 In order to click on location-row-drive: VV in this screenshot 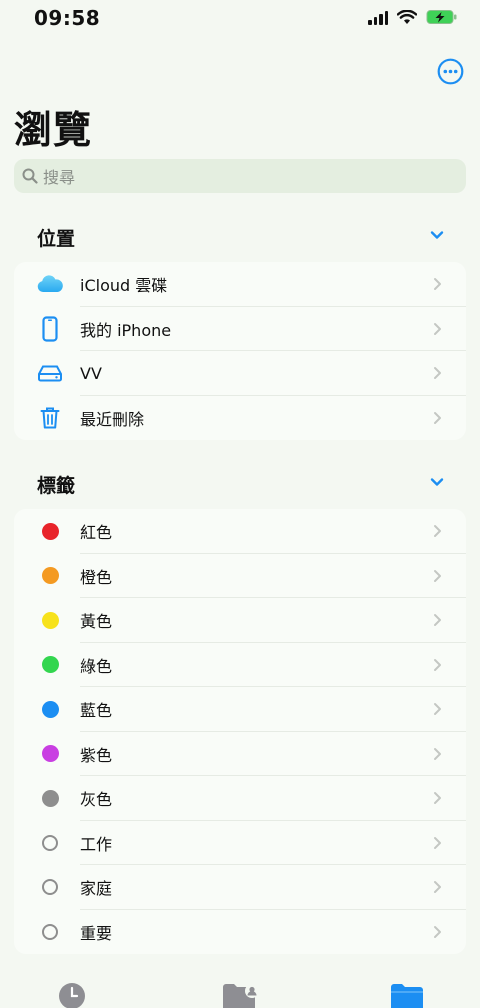, I will do `click(240, 373)`.